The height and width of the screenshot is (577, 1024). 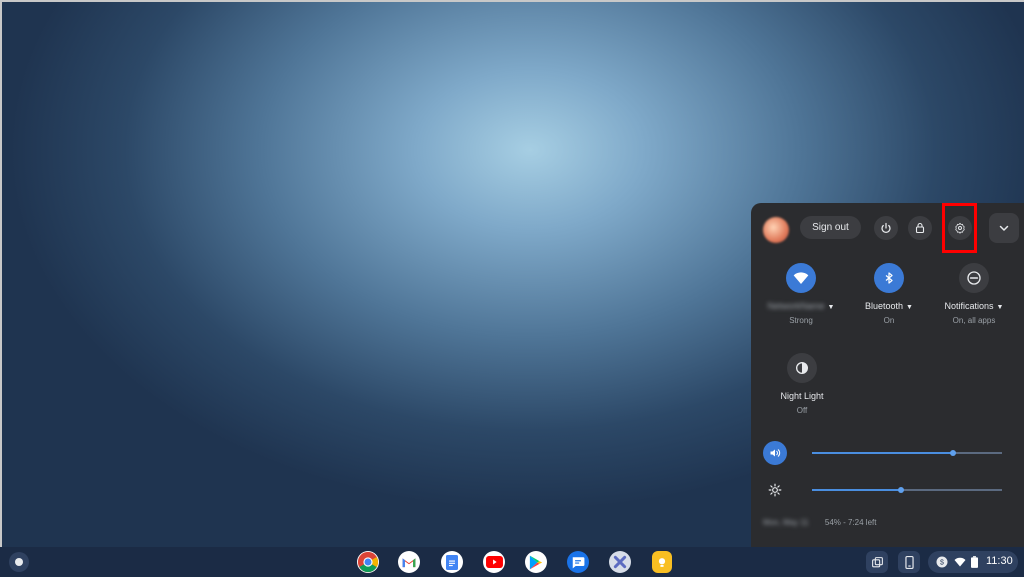 What do you see at coordinates (889, 294) in the screenshot?
I see `bluetooth-tile: Bluetooth ▼ On` at bounding box center [889, 294].